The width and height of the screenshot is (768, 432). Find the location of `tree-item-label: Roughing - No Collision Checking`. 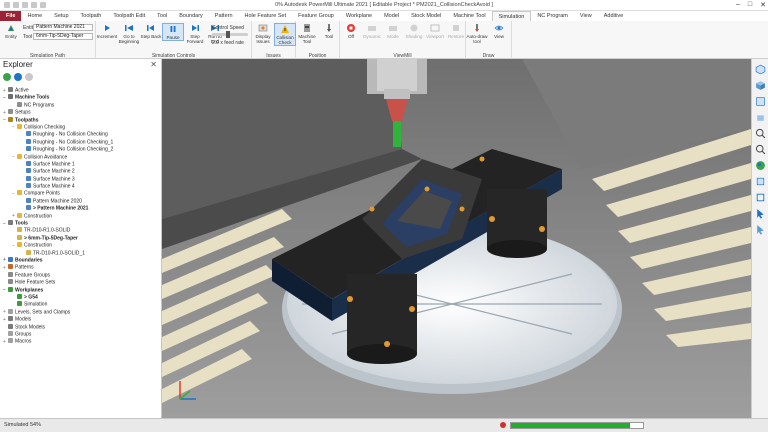

tree-item-label: Roughing - No Collision Checking is located at coordinates (70, 134).